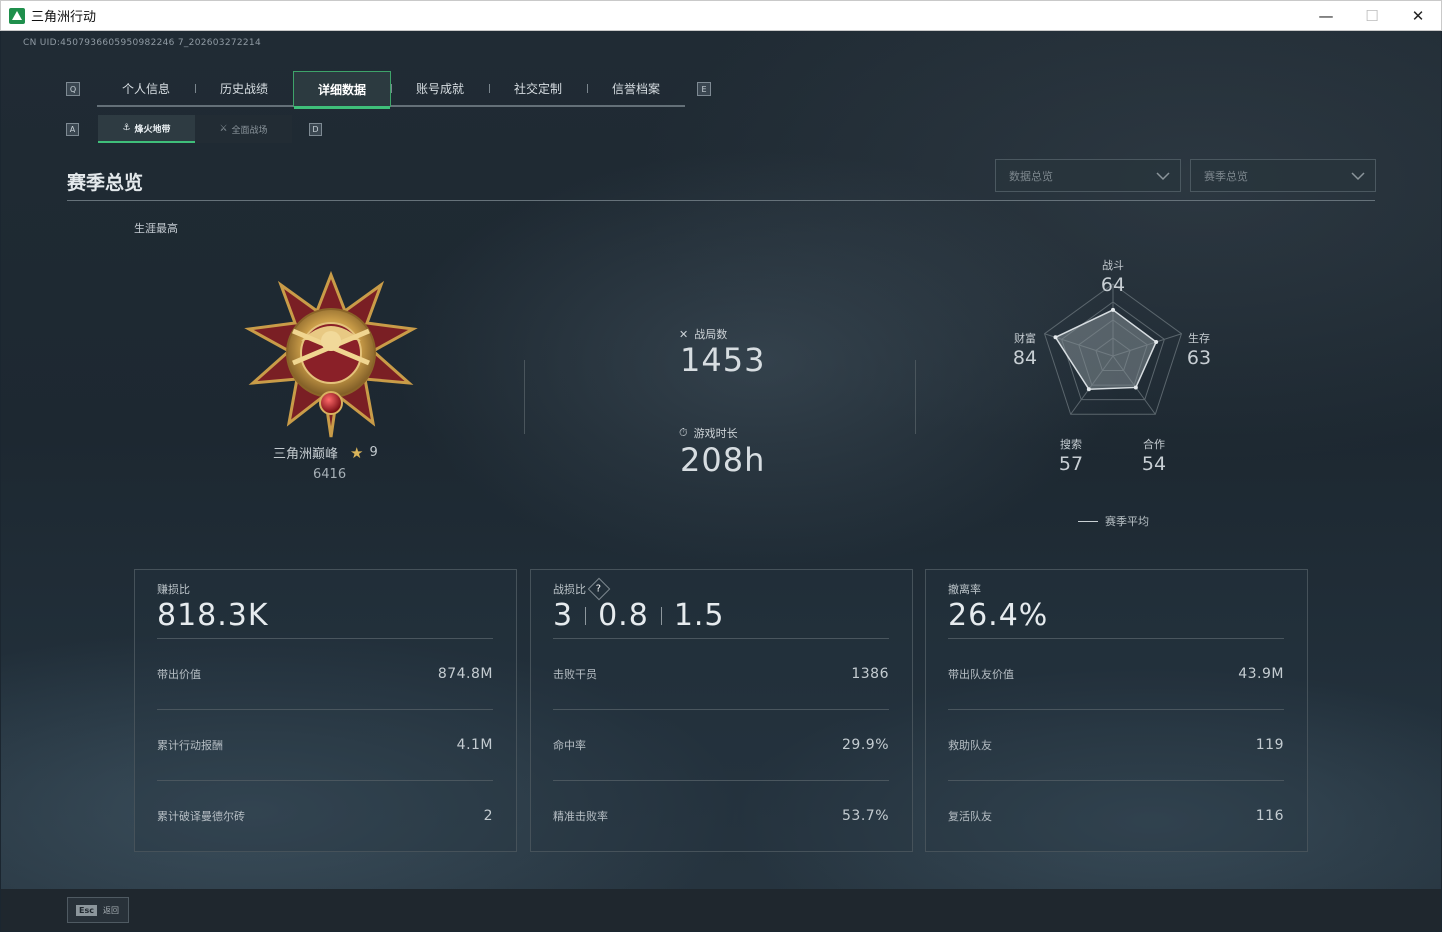 The width and height of the screenshot is (1442, 932). I want to click on stat-row: 击败干员 1386, so click(721, 673).